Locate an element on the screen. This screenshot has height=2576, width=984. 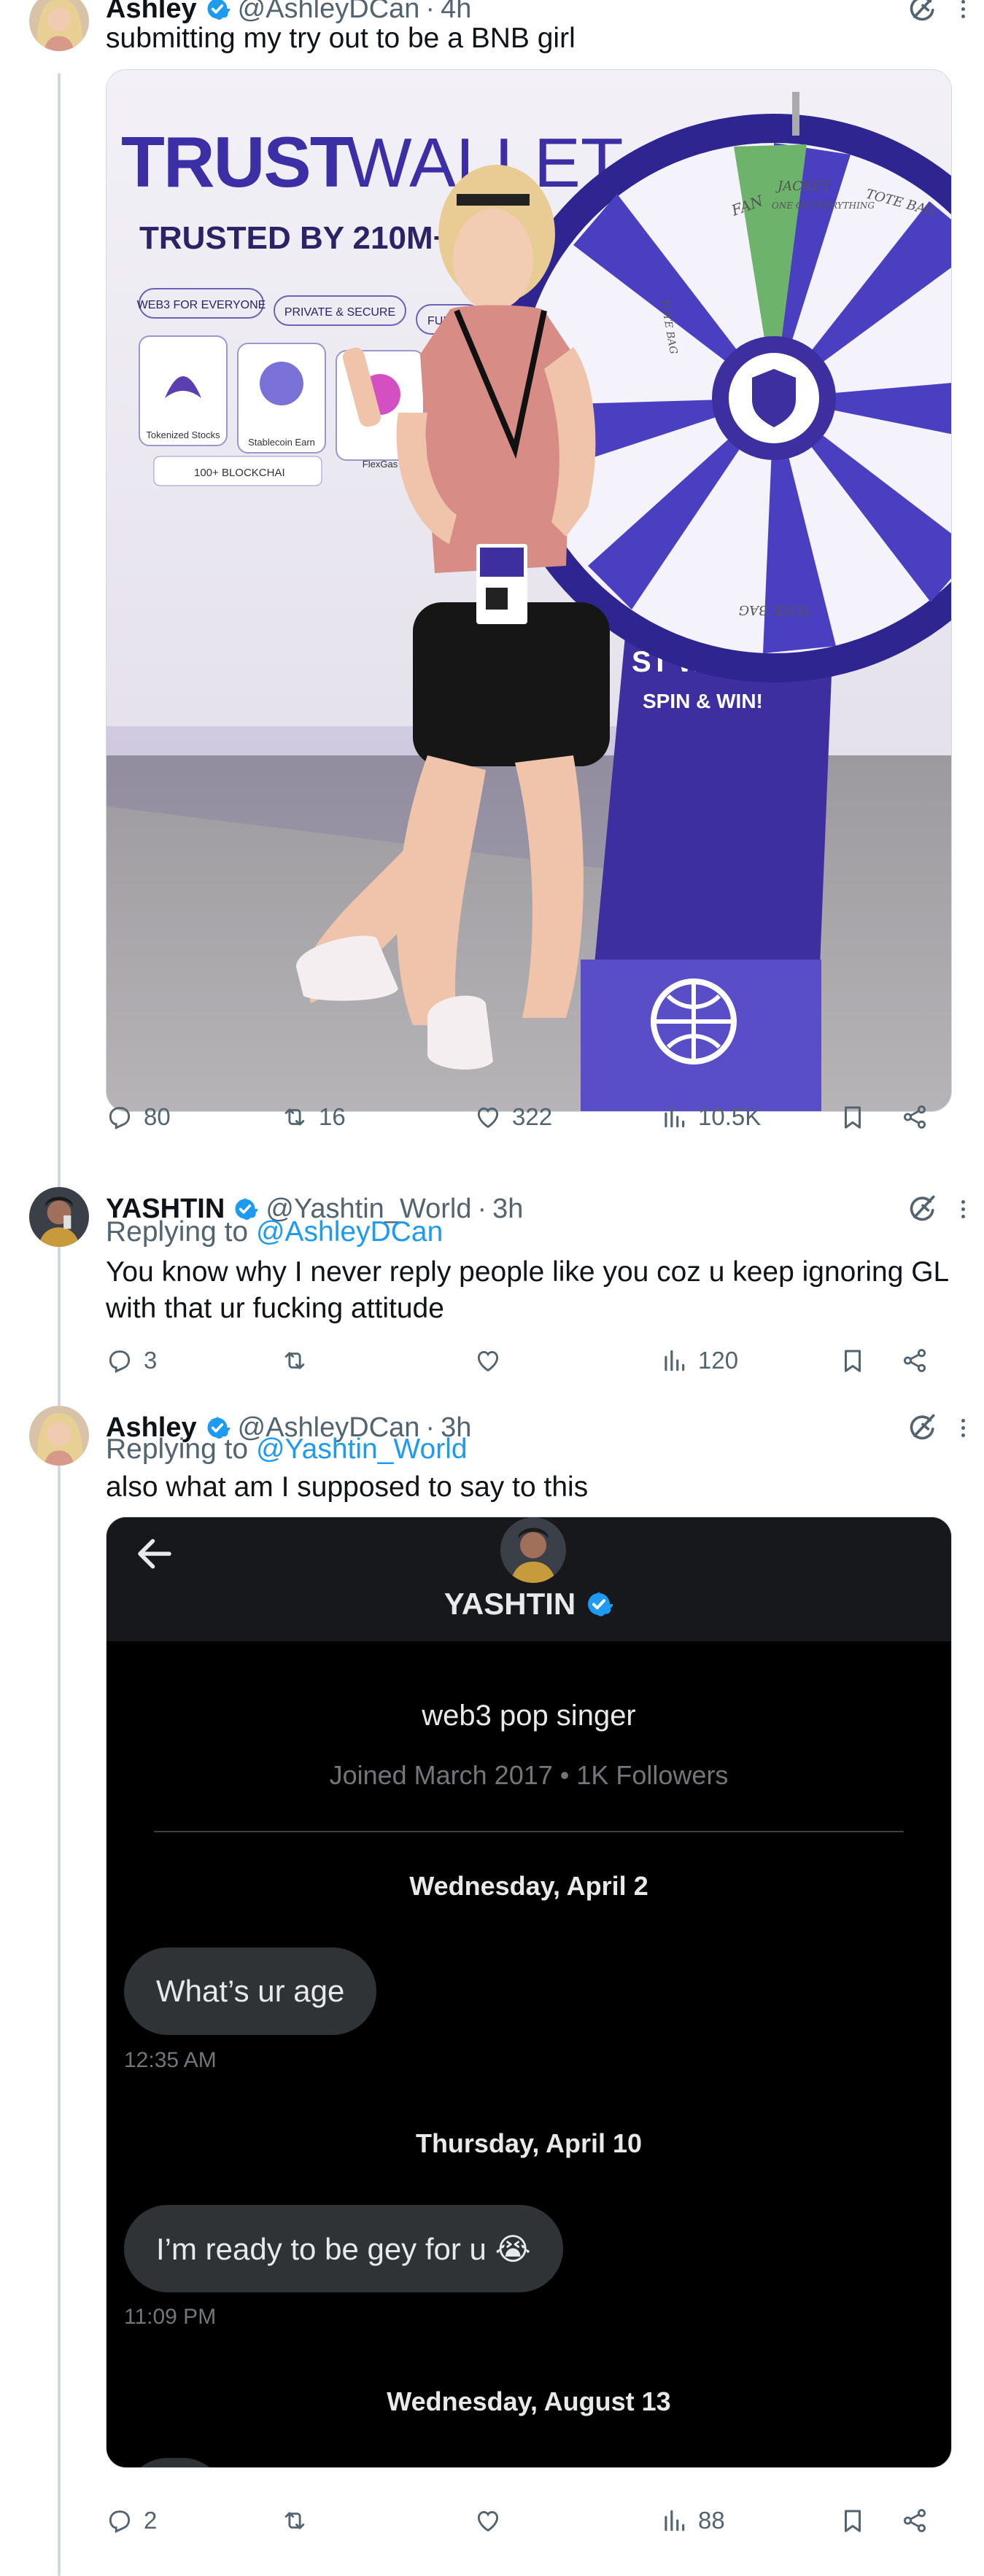
dm-avatar is located at coordinates (533, 1550).